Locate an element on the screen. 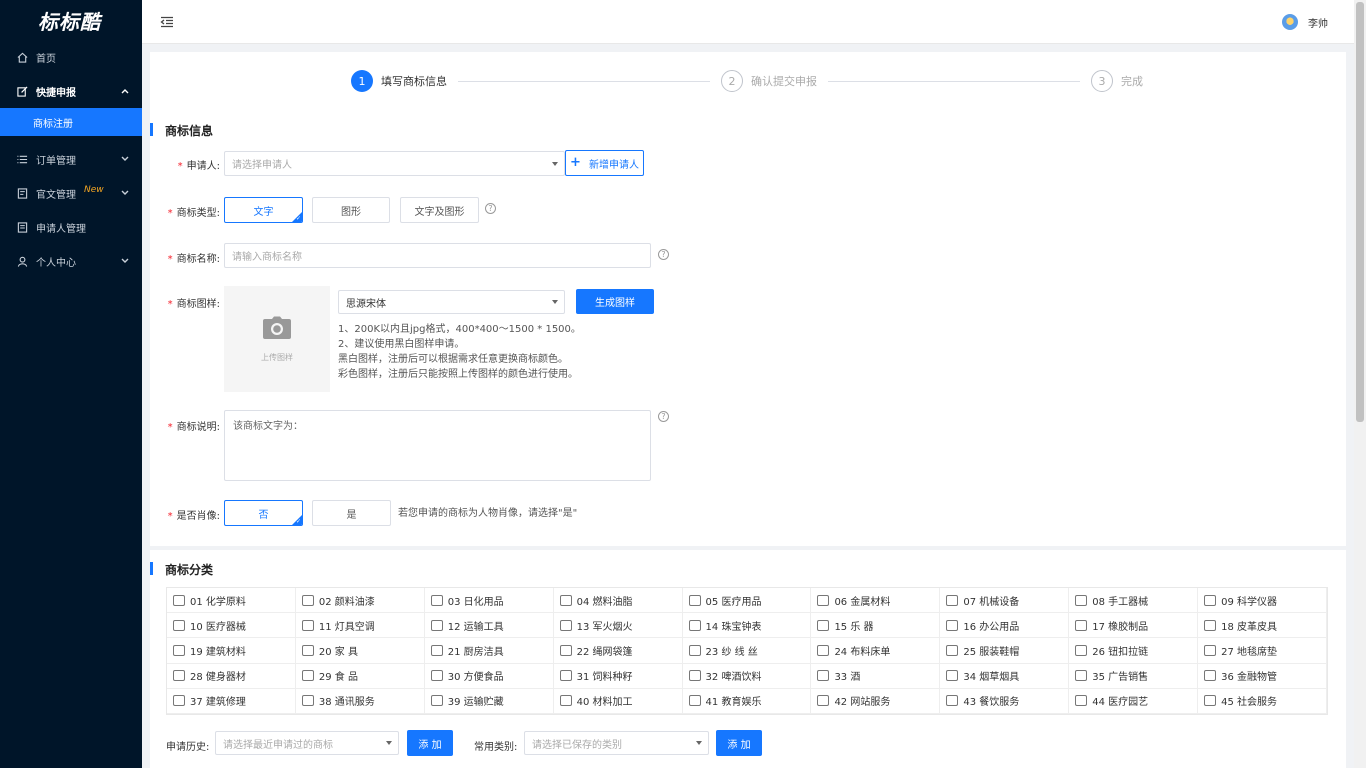  add-history-button: 添 加 is located at coordinates (430, 743).